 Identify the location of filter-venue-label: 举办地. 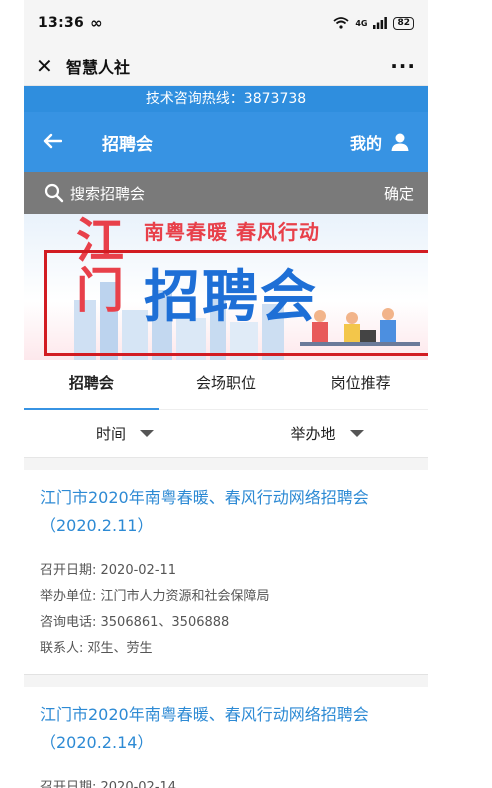
(313, 434).